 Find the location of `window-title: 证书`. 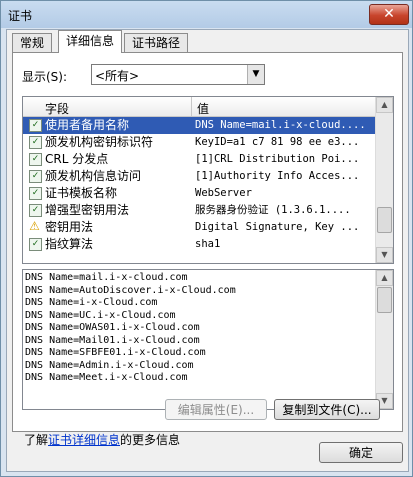

window-title: 证书 is located at coordinates (20, 16).